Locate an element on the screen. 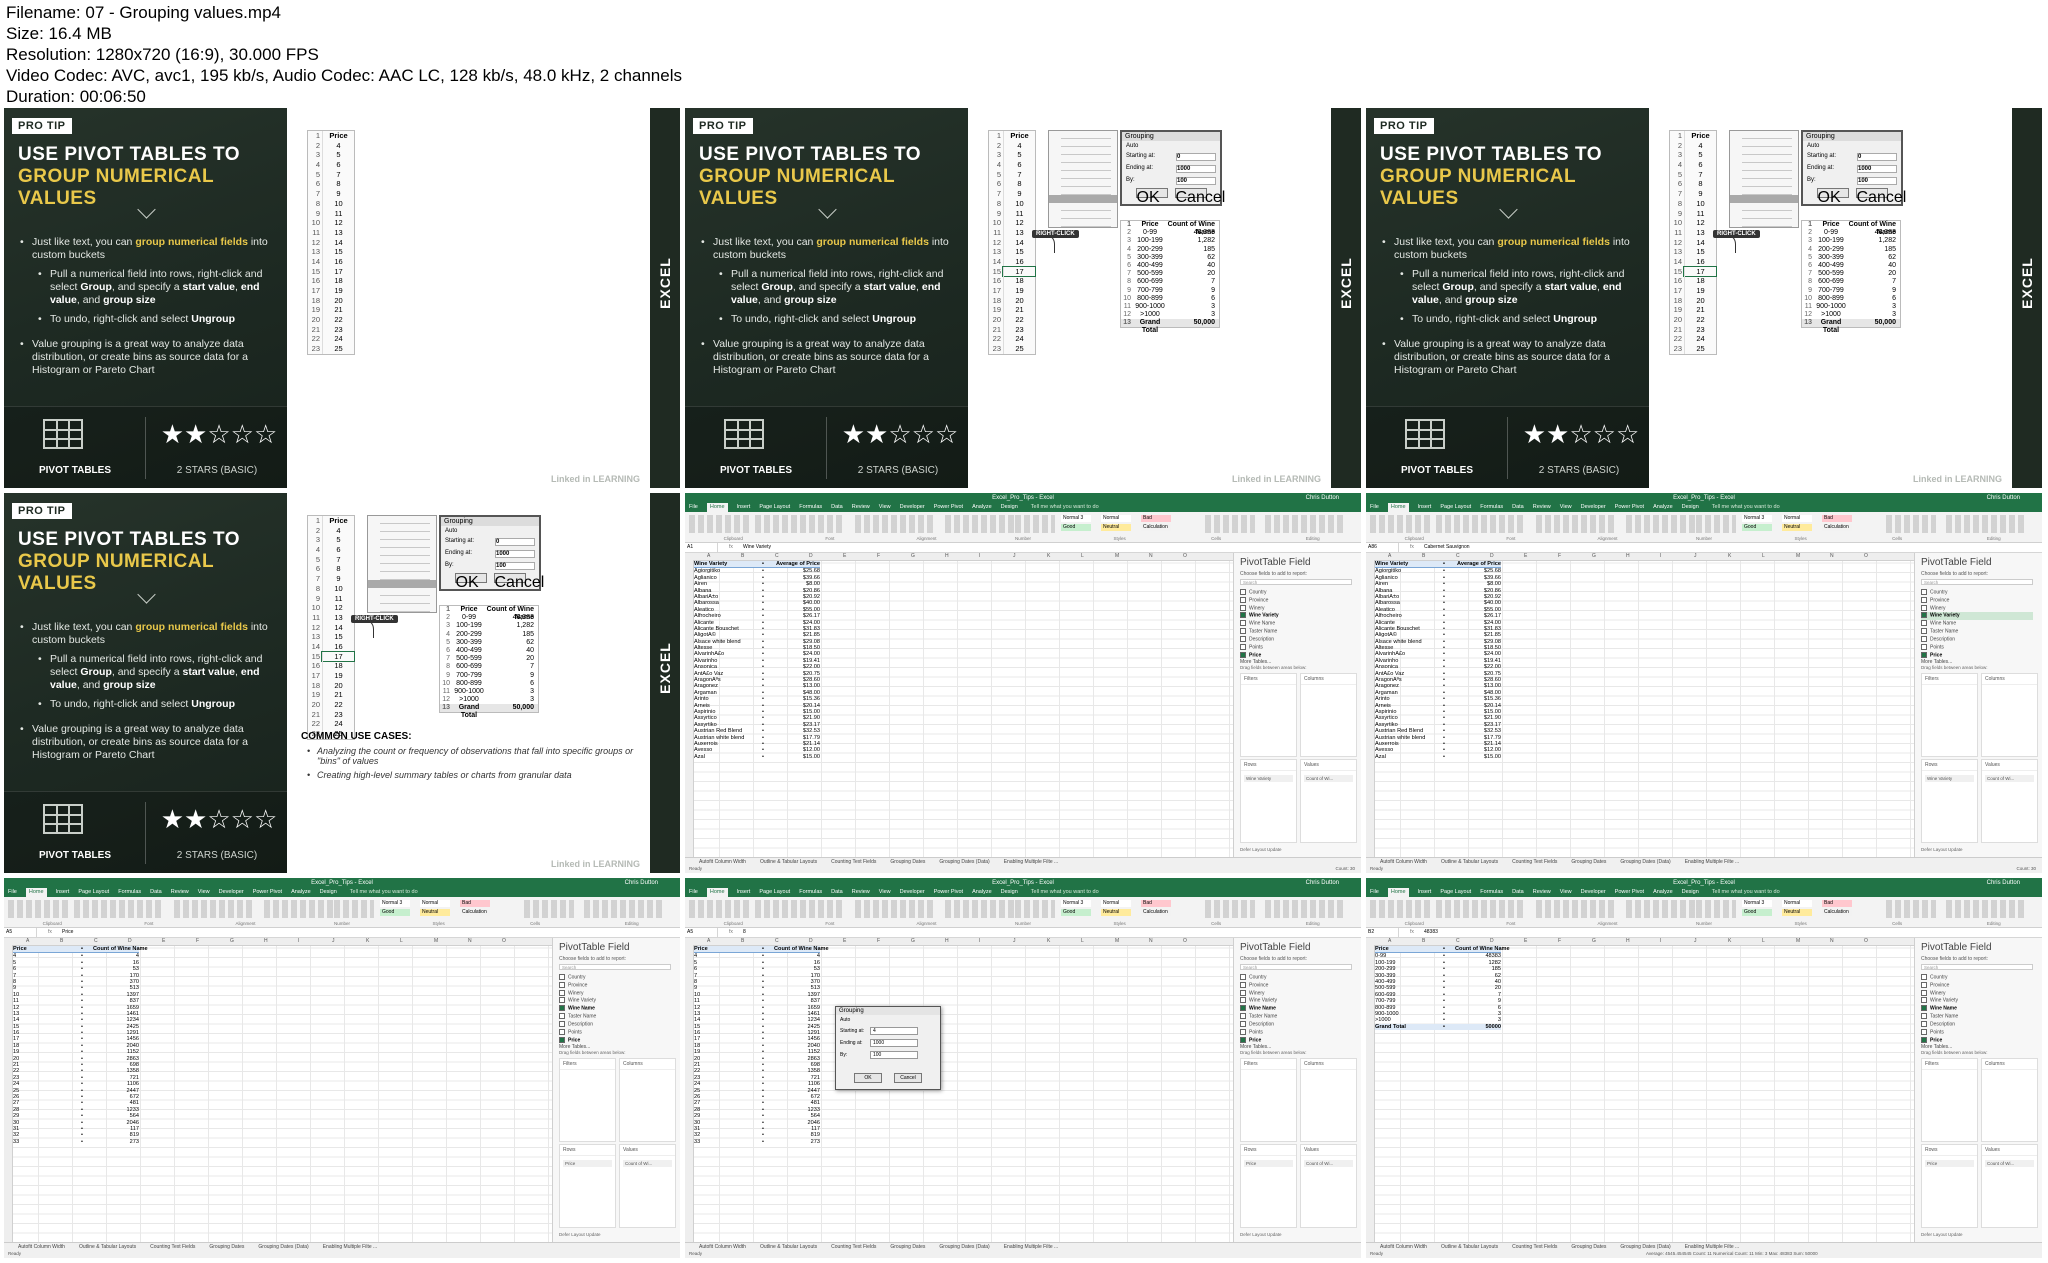 The image size is (2048, 1263). area-rows: Rows Wine Variety is located at coordinates (1949, 801).